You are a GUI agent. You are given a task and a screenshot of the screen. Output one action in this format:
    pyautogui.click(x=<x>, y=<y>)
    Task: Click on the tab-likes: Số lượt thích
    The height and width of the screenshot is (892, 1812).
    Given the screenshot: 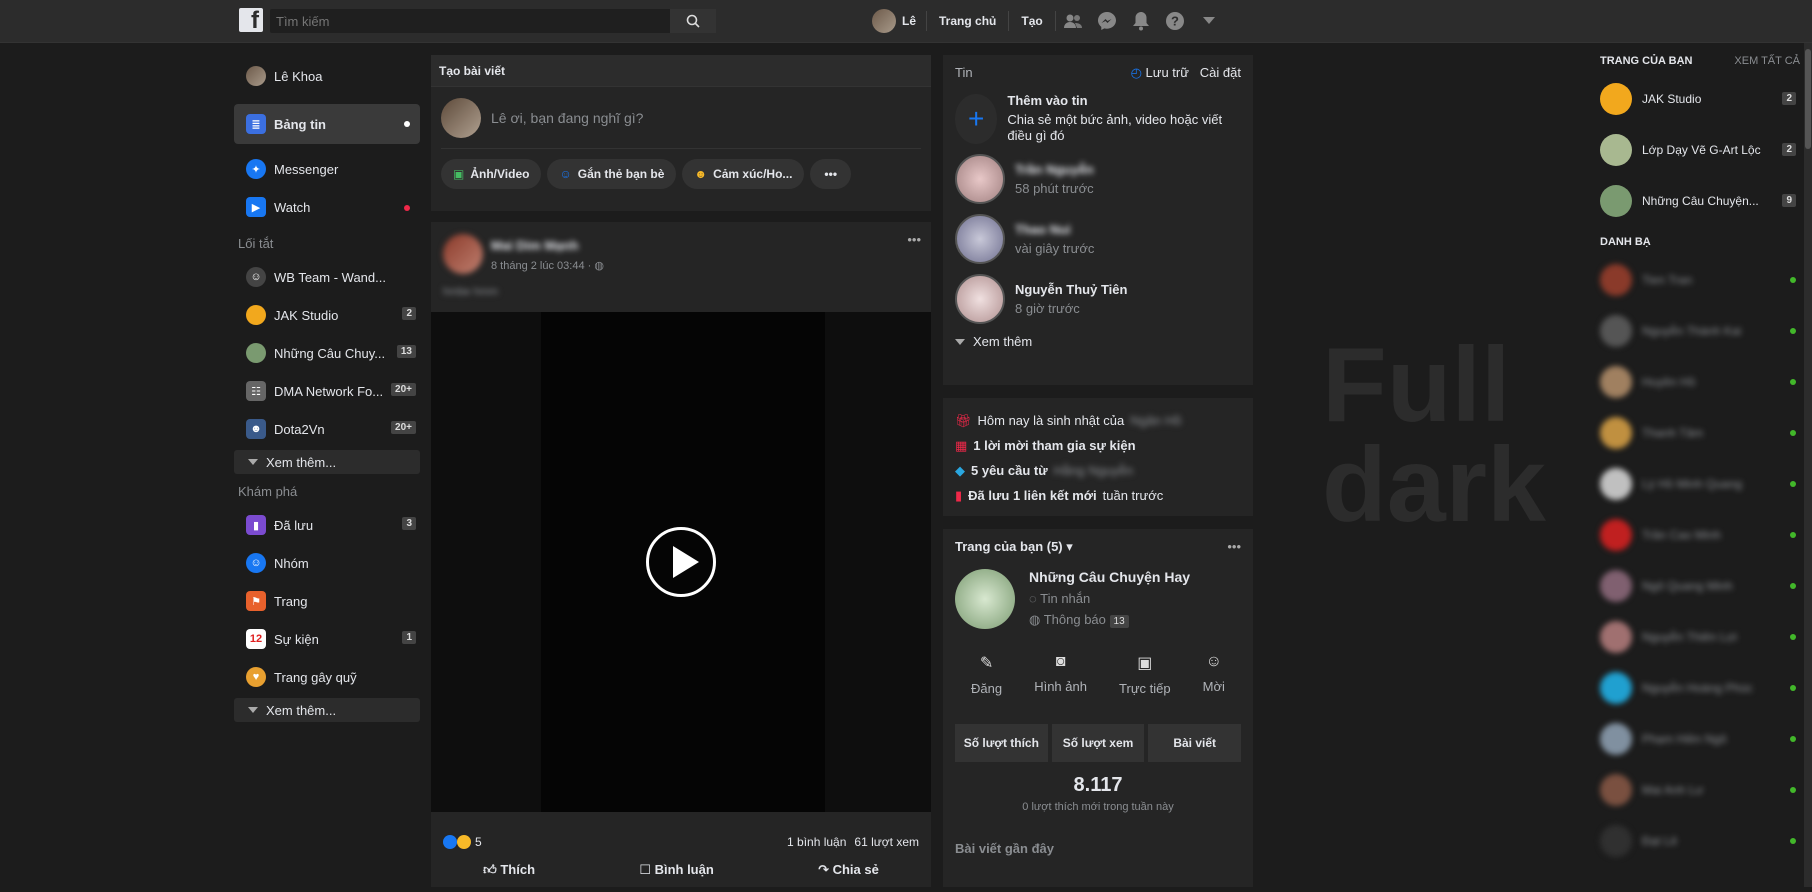 What is the action you would take?
    pyautogui.click(x=1001, y=743)
    